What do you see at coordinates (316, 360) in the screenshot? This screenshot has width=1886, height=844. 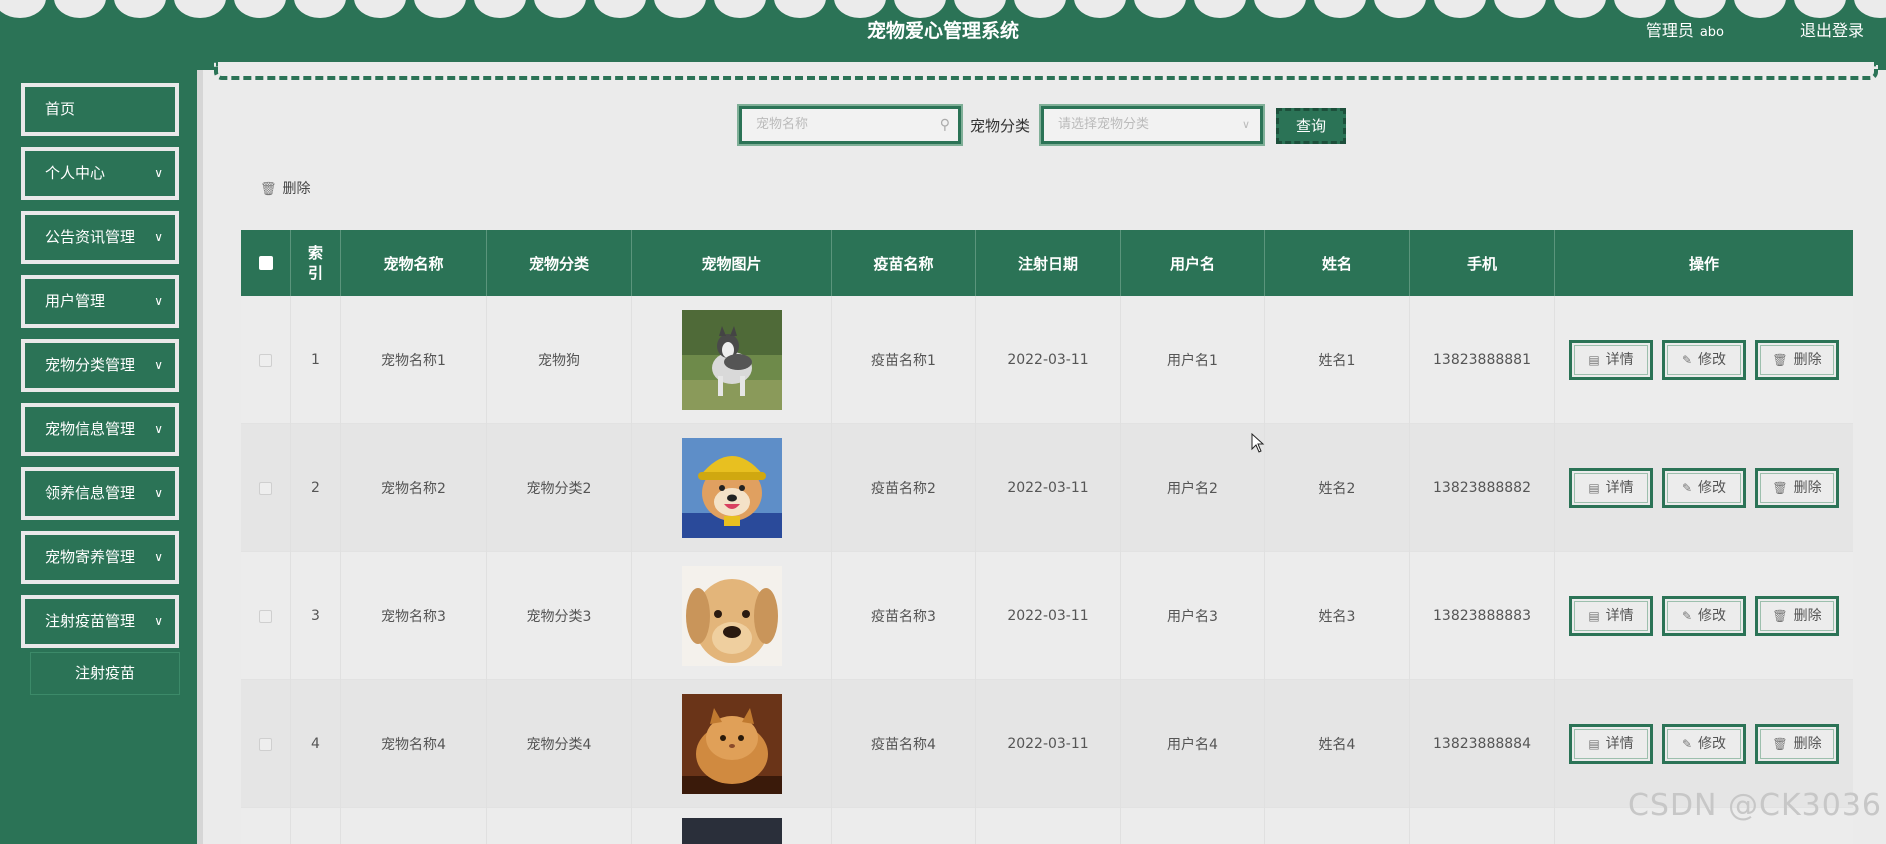 I see `index-cell: 1` at bounding box center [316, 360].